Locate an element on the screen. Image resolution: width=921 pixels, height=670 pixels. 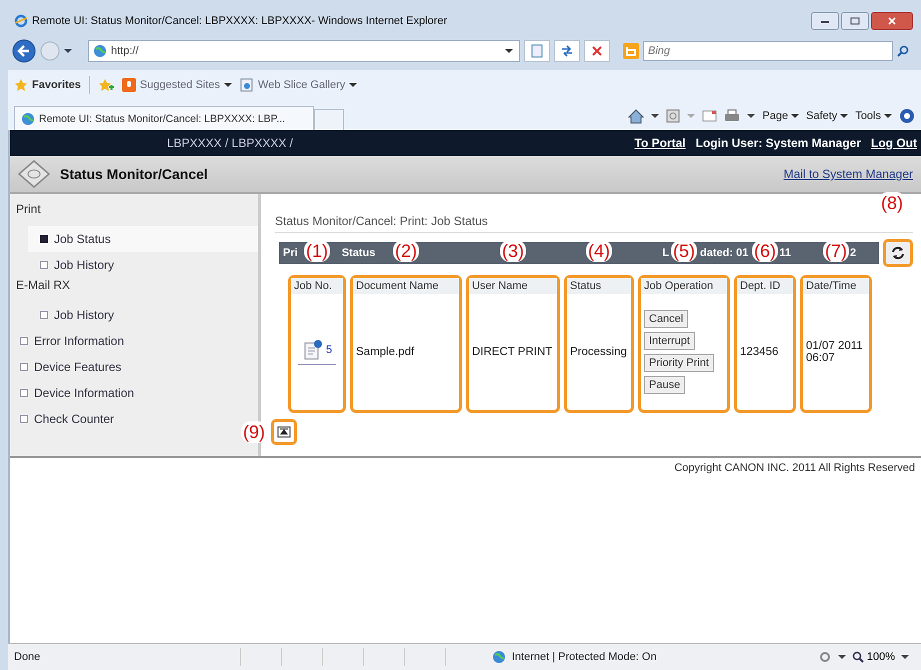
stop-button is located at coordinates (597, 51).